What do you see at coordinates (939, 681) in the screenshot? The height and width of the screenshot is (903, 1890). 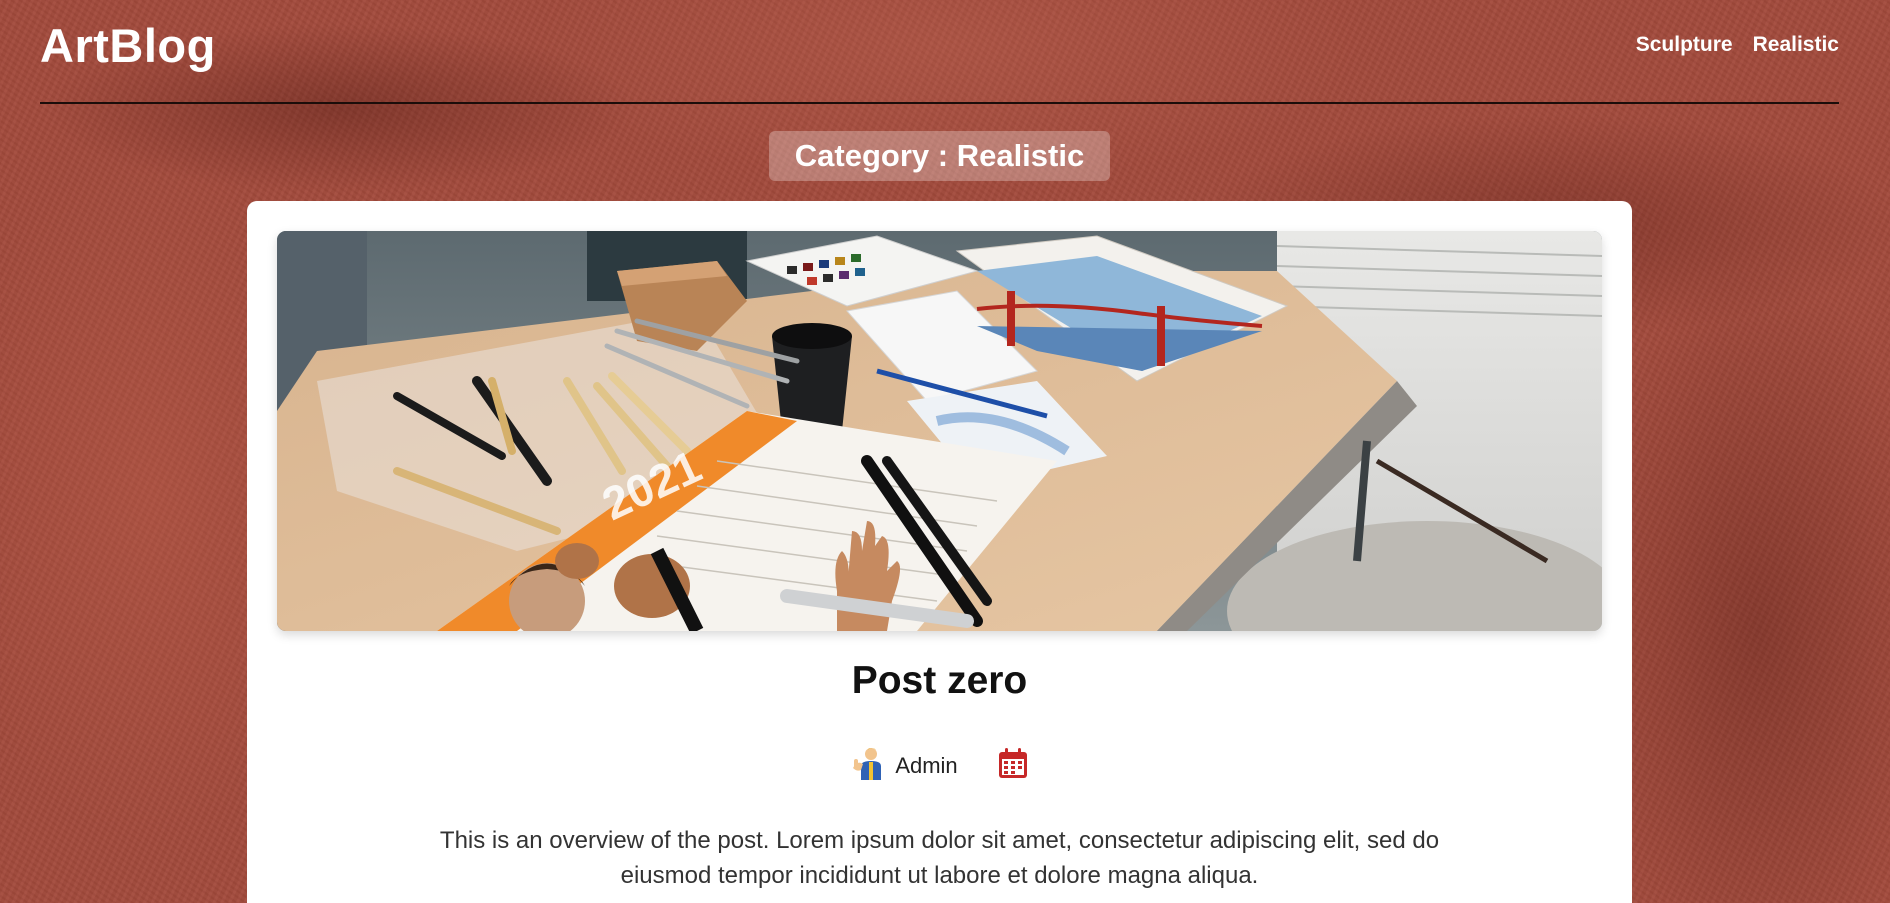 I see `post-title: Post zero` at bounding box center [939, 681].